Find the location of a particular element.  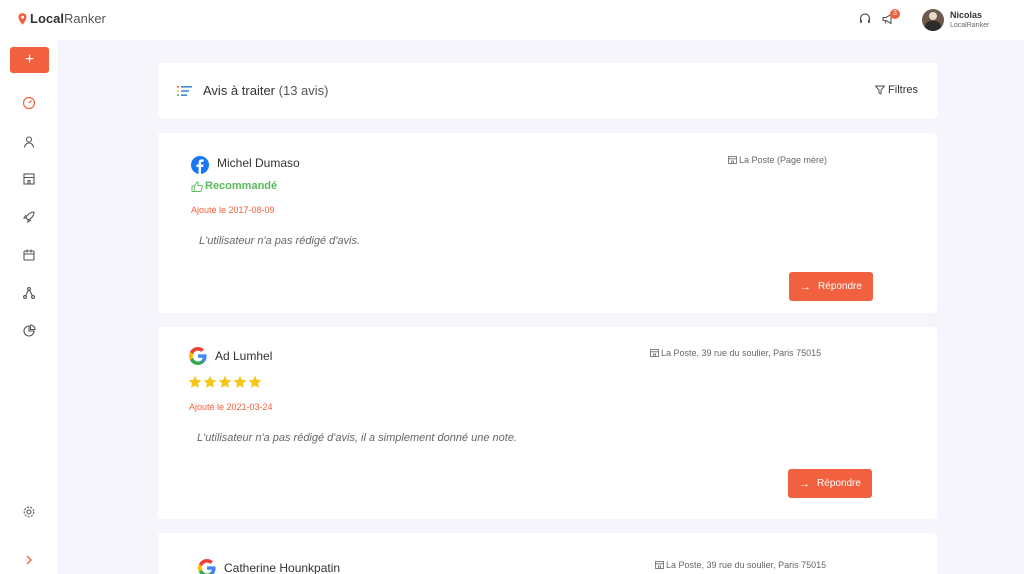

settings-icon is located at coordinates (29, 512).